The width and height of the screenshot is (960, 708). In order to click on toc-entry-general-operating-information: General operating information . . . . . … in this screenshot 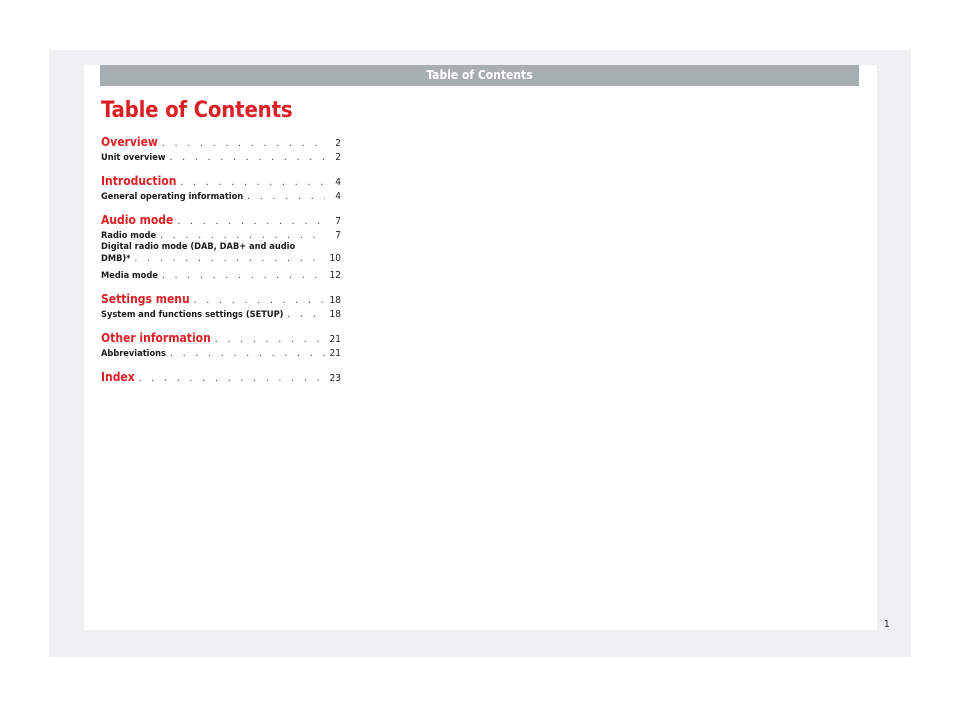, I will do `click(221, 195)`.